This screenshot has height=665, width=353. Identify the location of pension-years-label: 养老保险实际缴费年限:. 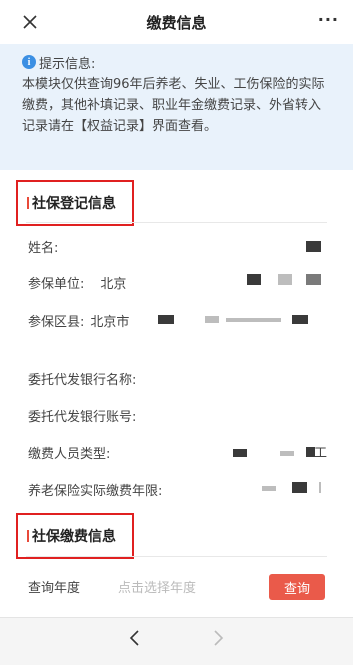
(95, 491).